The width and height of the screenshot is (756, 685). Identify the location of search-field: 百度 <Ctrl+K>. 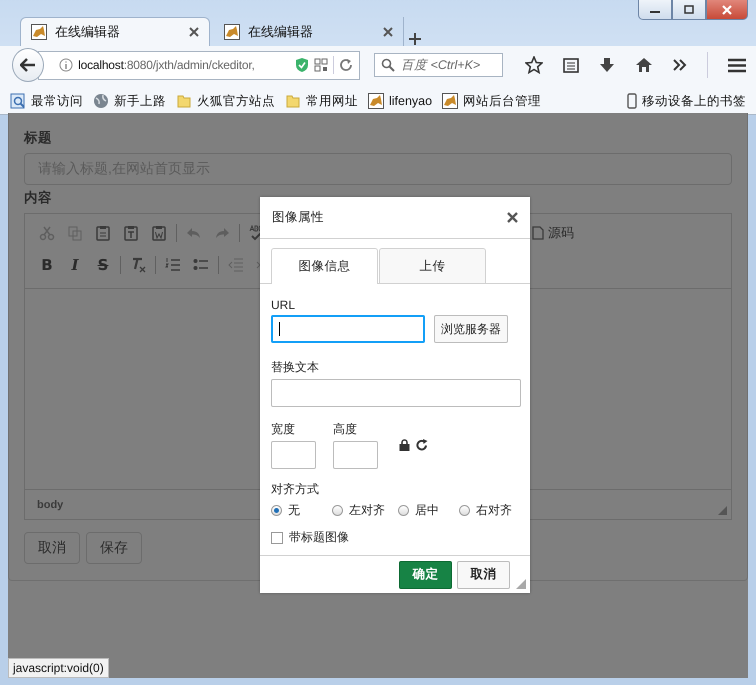
(438, 65).